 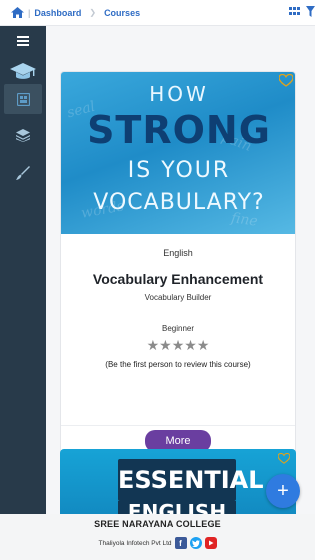 I want to click on grid-view-icon, so click(x=294, y=12).